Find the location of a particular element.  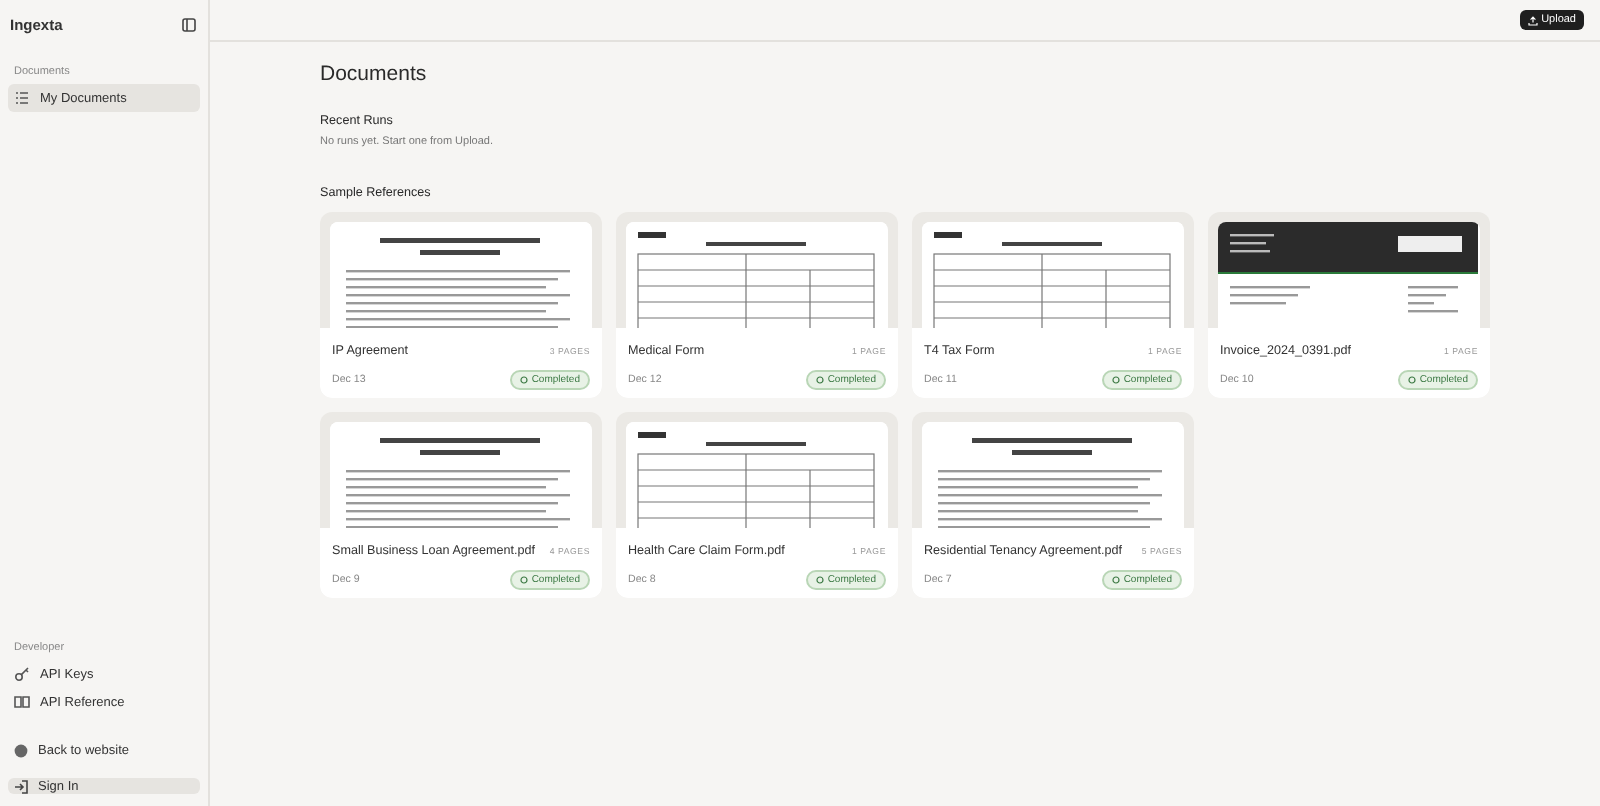

sign-in-icon is located at coordinates (21, 786).